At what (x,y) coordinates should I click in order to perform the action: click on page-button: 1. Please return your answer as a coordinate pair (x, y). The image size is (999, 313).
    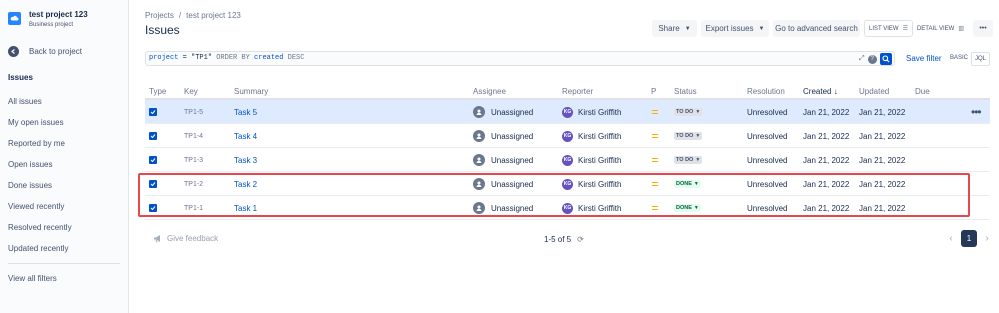
    Looking at the image, I should click on (969, 238).